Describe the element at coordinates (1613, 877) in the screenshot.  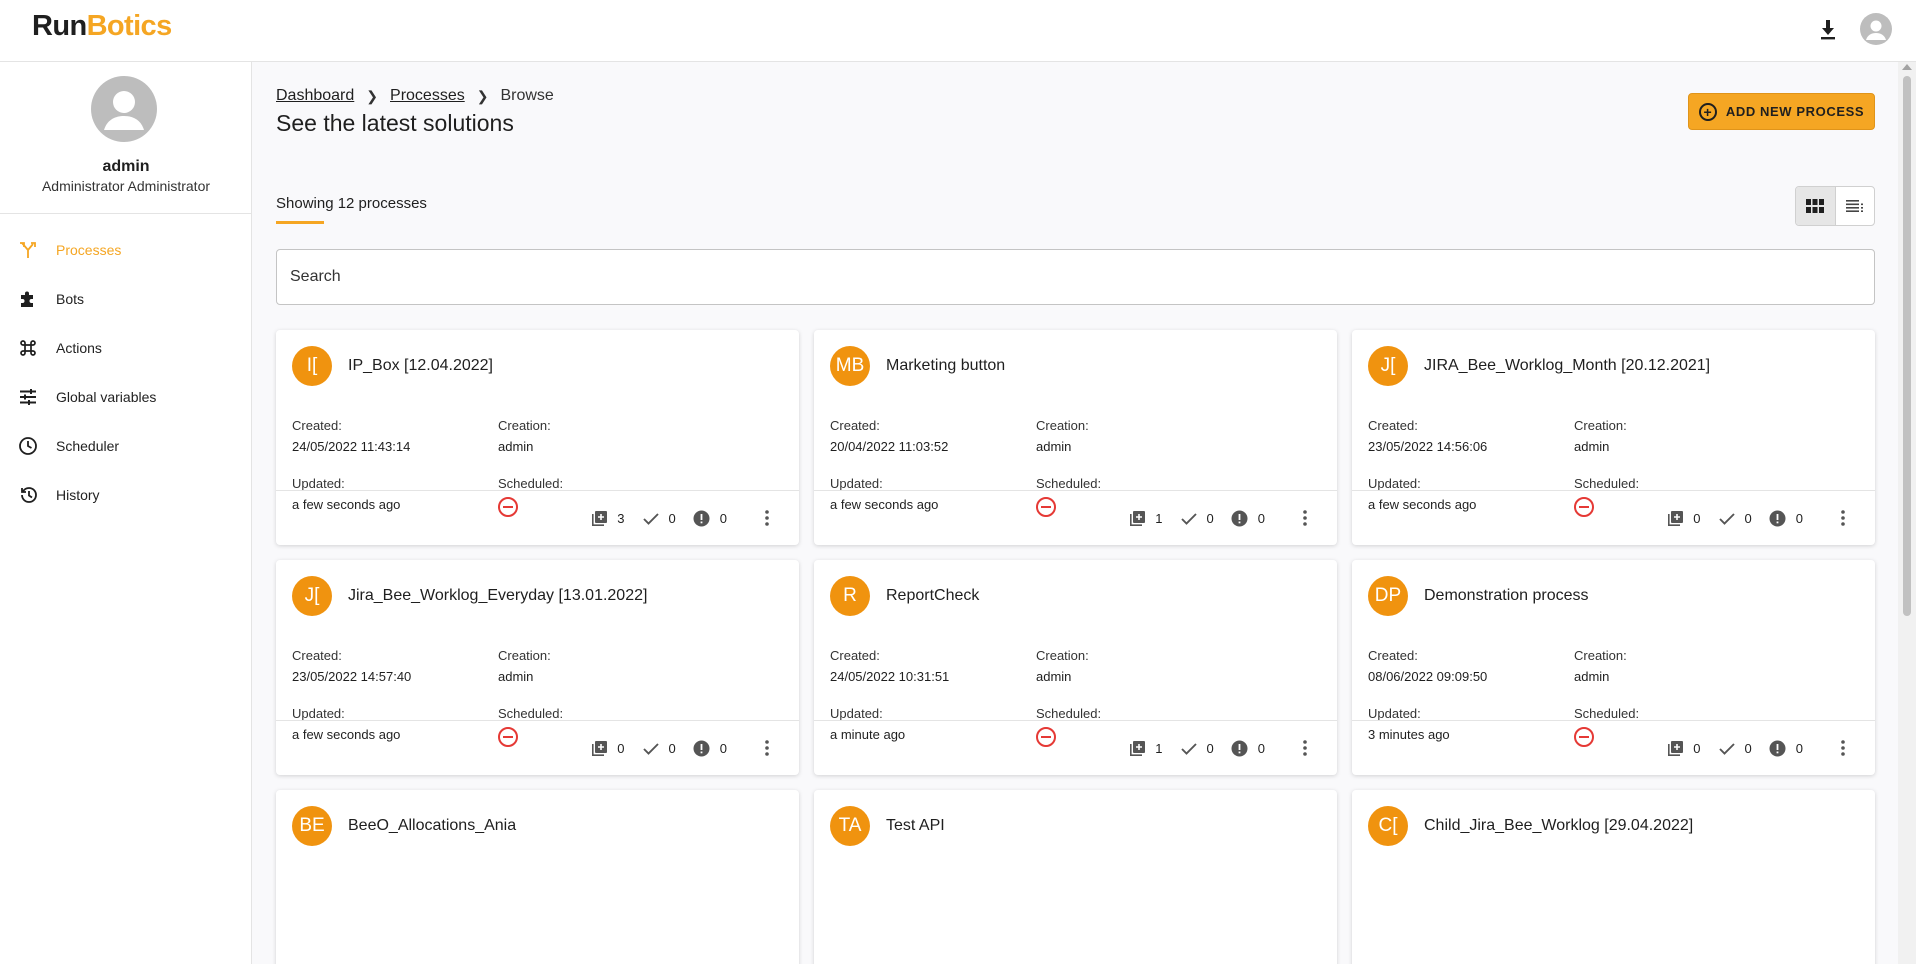
I see `process-card: C[ Child_Jira_Bee_Worklog [29.04.2022]` at that location.